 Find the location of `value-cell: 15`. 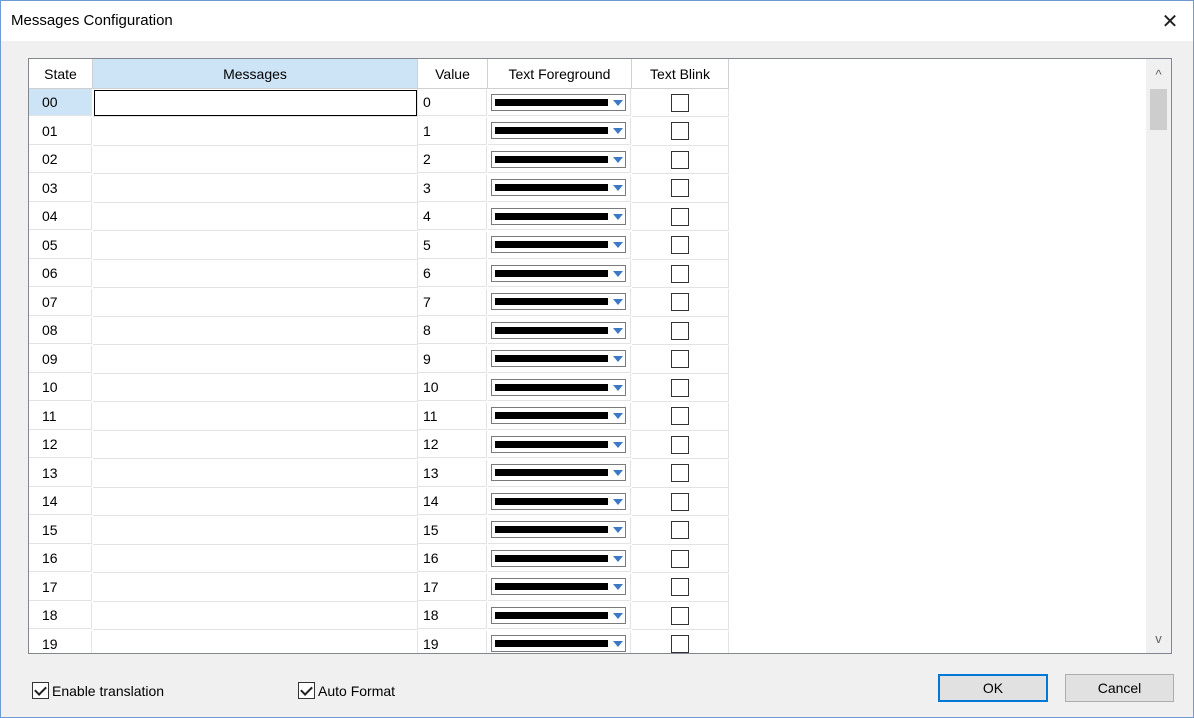

value-cell: 15 is located at coordinates (452, 530).